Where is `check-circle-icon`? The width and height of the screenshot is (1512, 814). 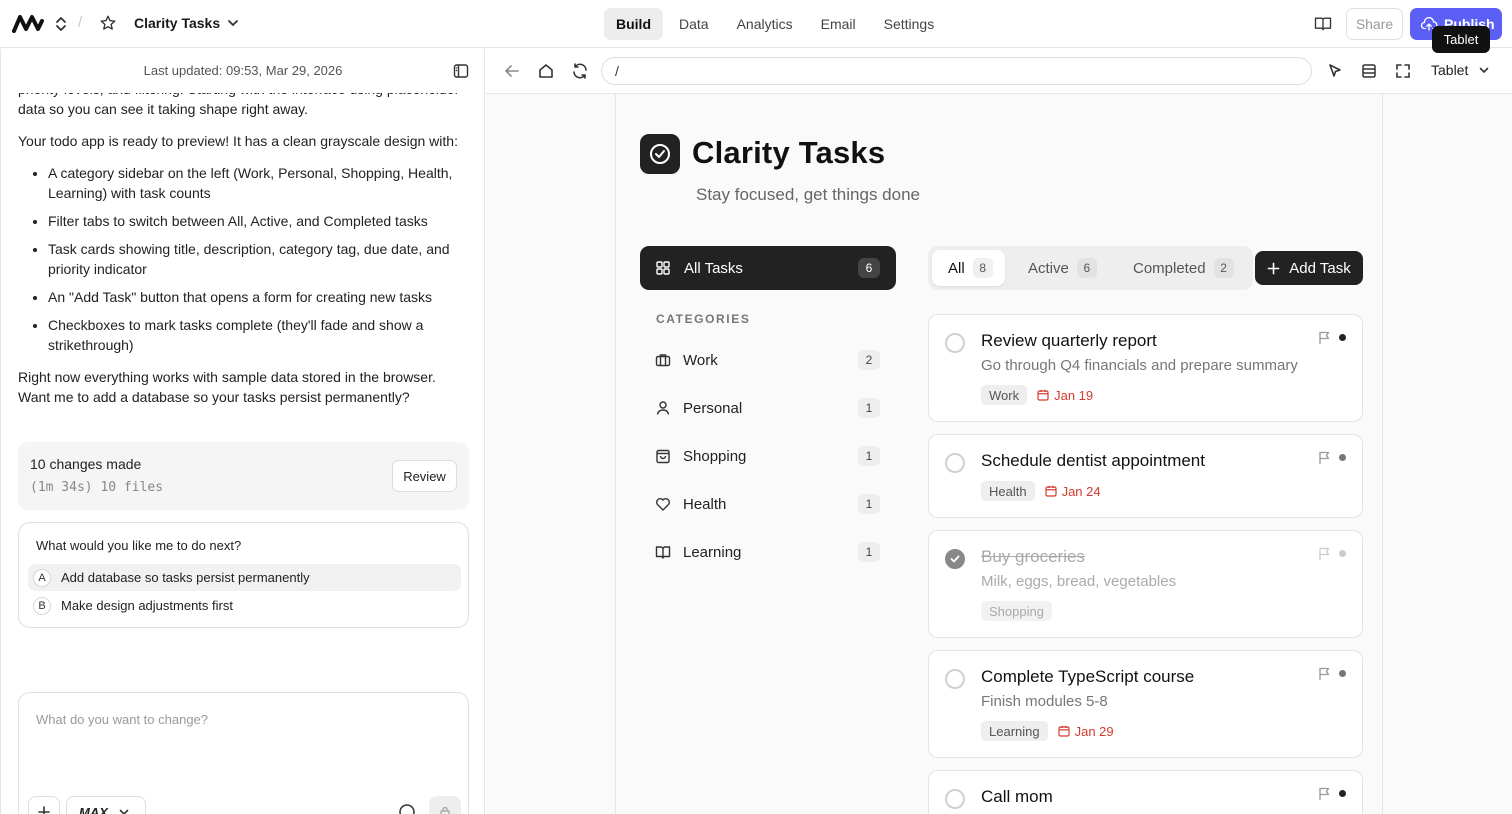
check-circle-icon is located at coordinates (660, 154).